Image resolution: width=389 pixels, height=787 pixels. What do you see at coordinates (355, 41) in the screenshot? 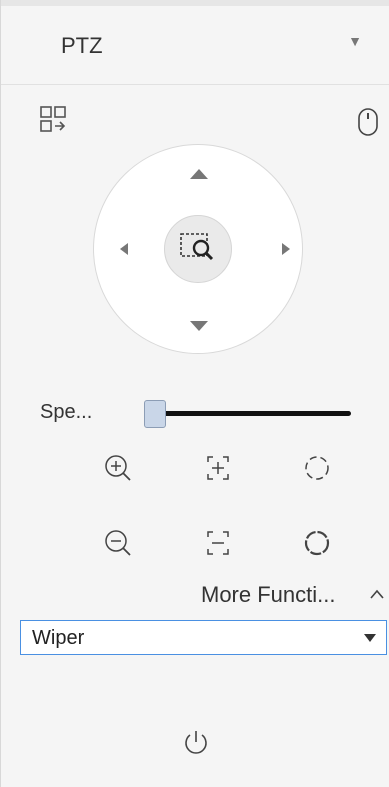
I see `chevron-down-icon: ▼` at bounding box center [355, 41].